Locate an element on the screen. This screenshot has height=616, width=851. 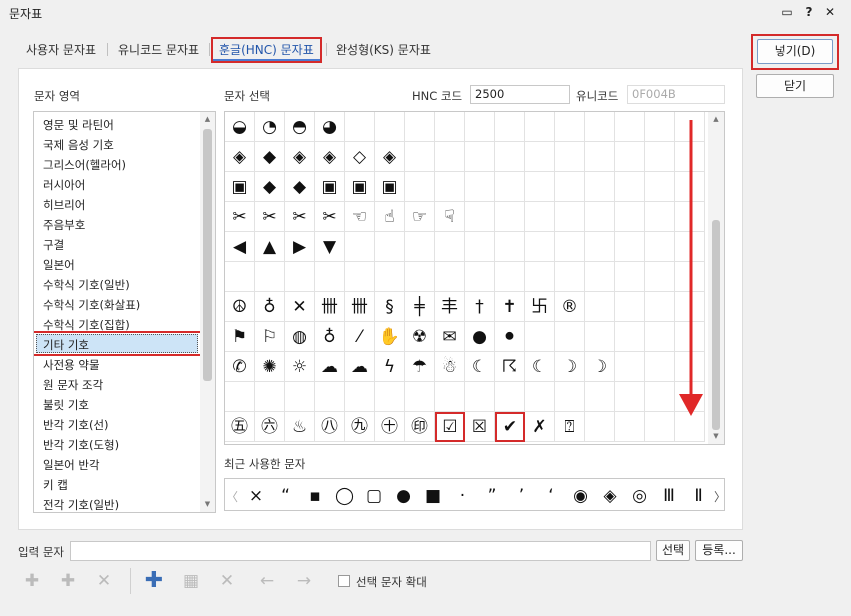
char-cell: ✗ is located at coordinates (540, 427).